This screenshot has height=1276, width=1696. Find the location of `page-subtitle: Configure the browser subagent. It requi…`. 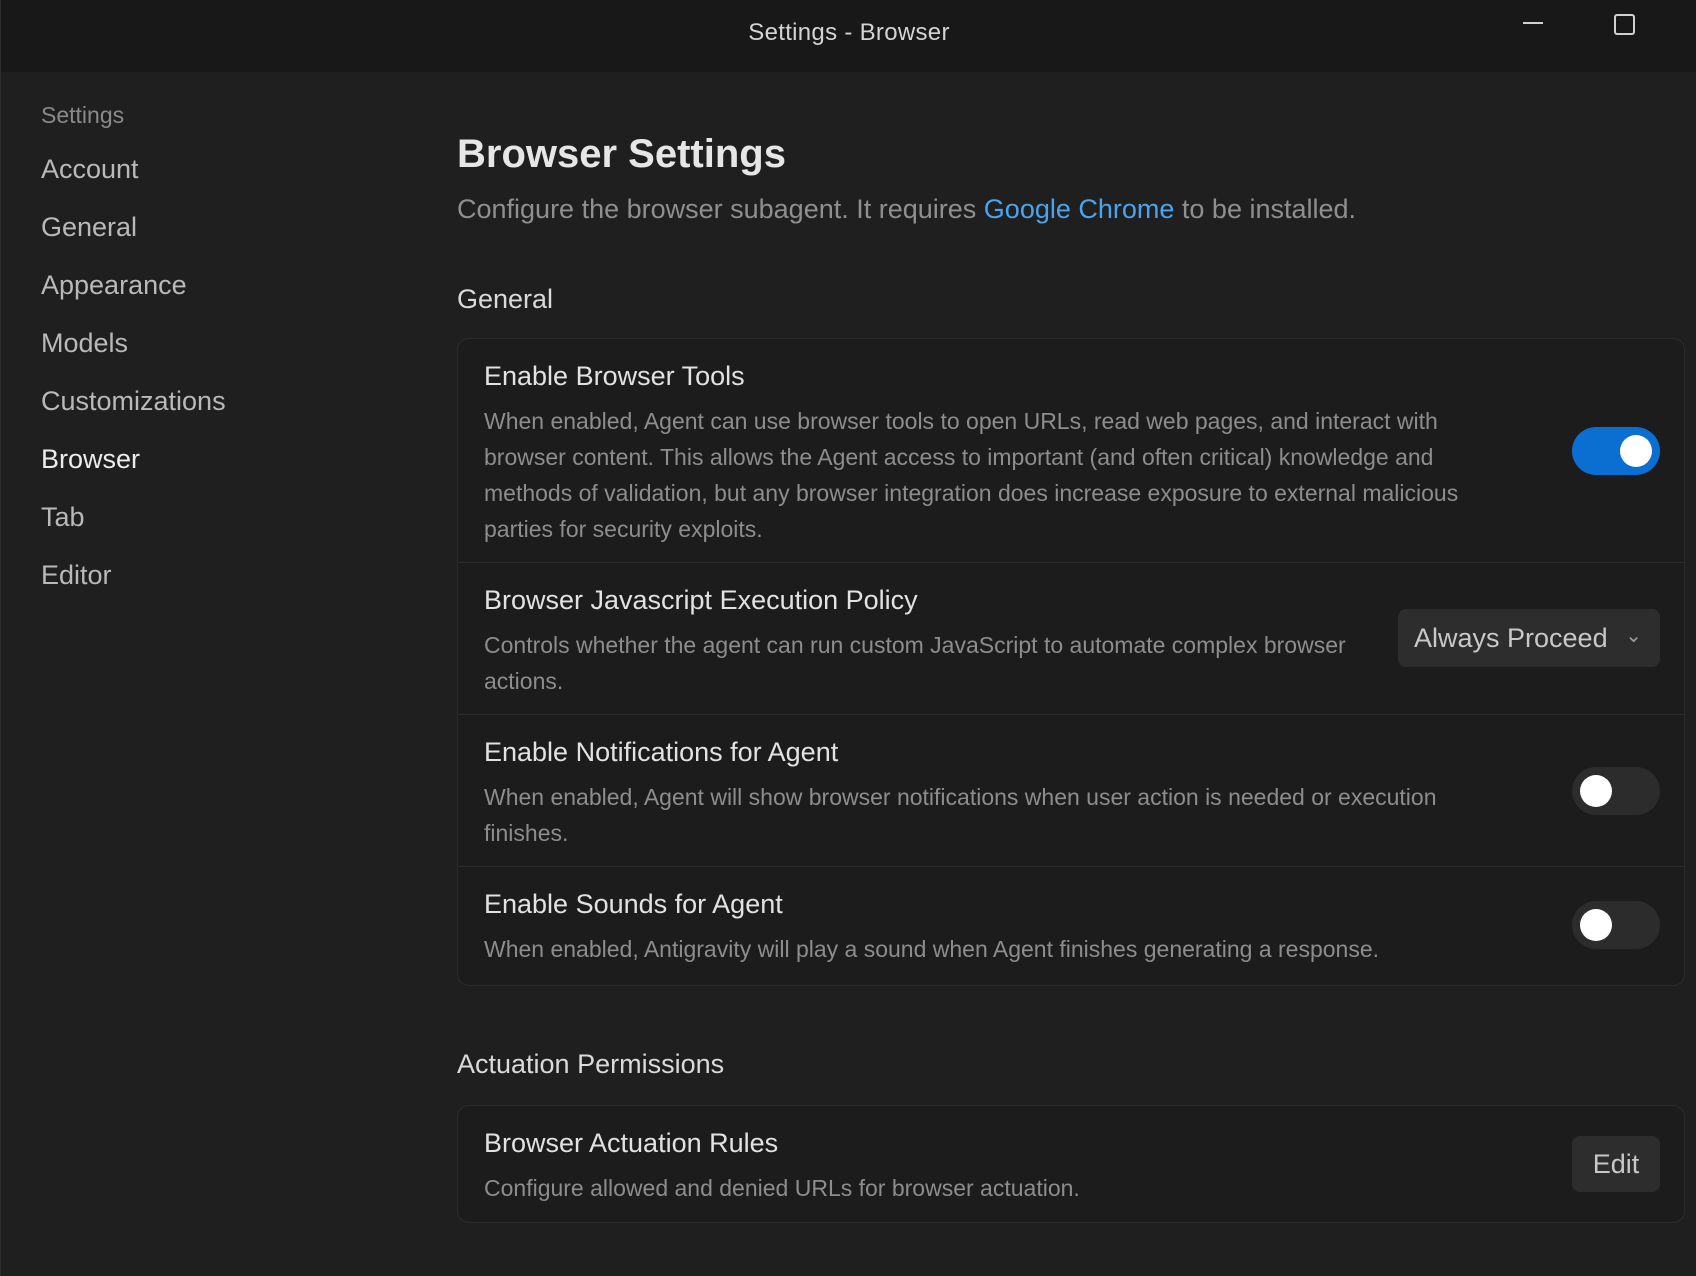

page-subtitle: Configure the browser subagent. It requi… is located at coordinates (906, 209).